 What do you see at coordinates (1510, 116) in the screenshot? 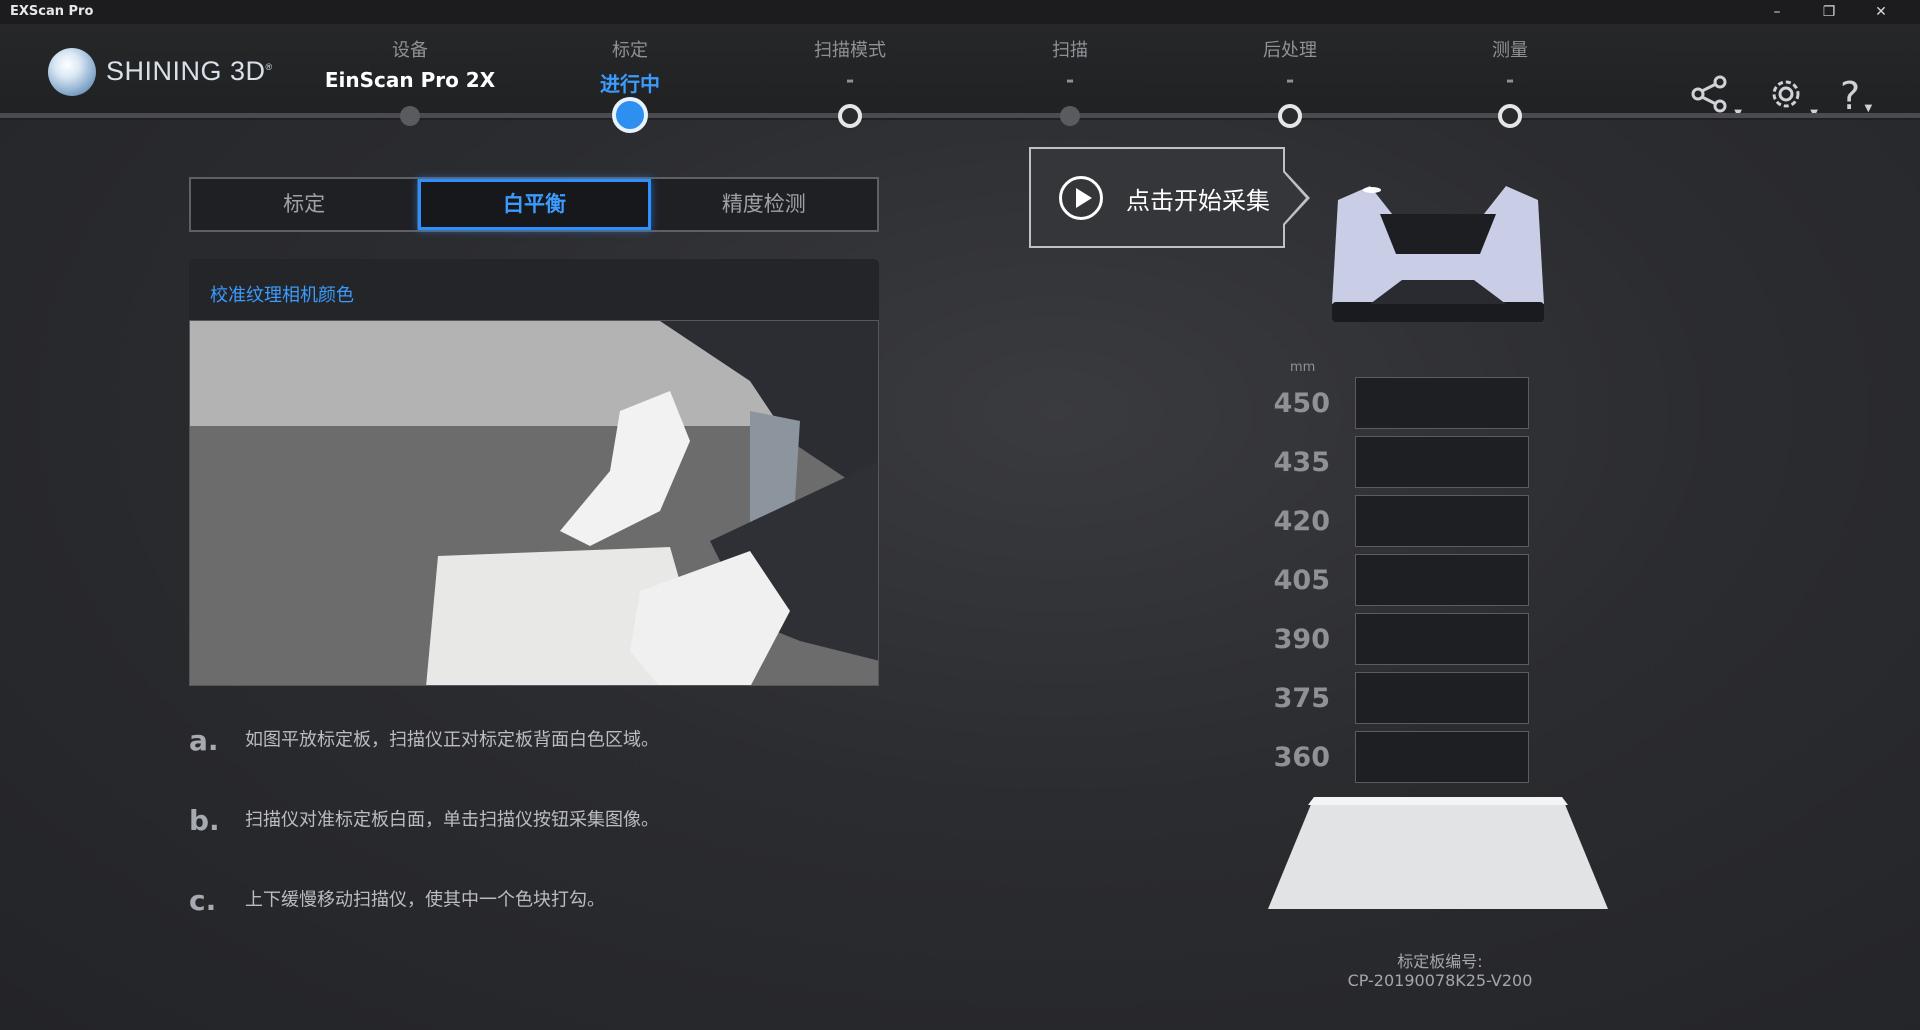
I see `step-dot-measurement` at bounding box center [1510, 116].